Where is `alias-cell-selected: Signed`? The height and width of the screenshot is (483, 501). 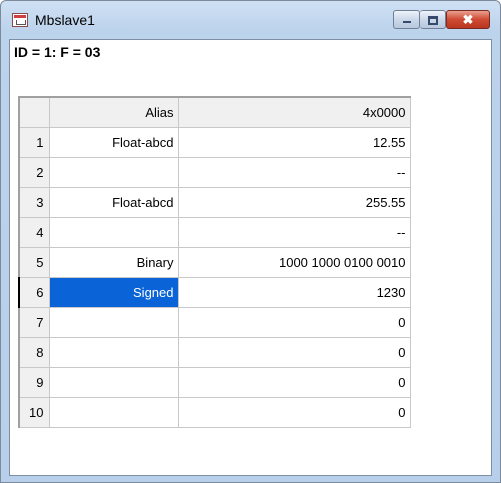
alias-cell-selected: Signed is located at coordinates (113, 292).